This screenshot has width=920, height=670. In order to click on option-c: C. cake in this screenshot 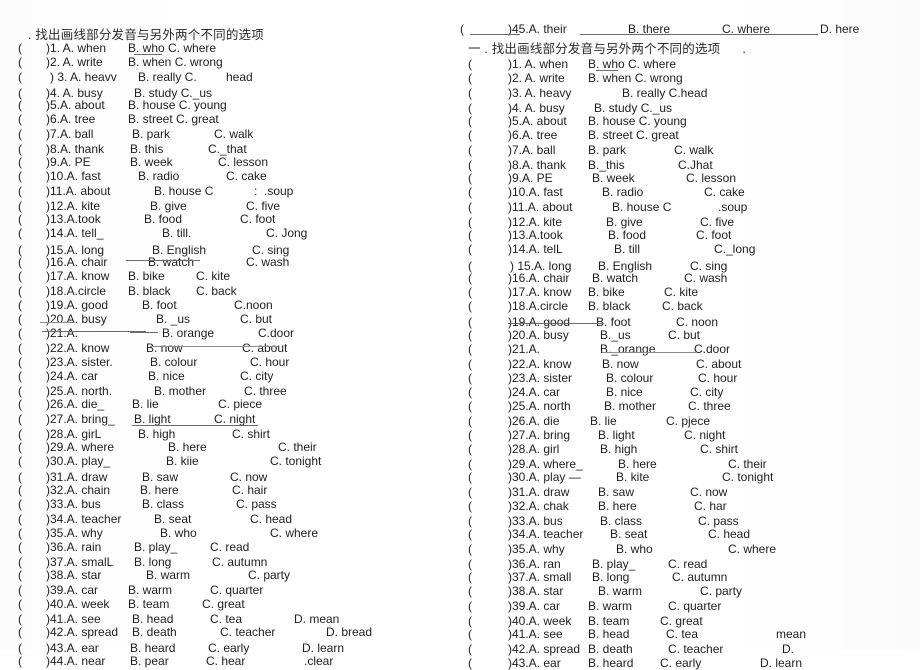, I will do `click(724, 192)`.